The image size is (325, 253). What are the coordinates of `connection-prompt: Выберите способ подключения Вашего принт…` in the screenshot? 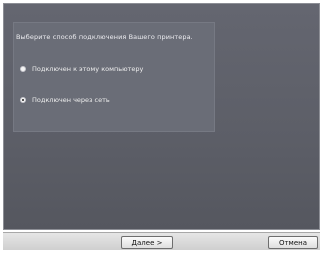 It's located at (104, 37).